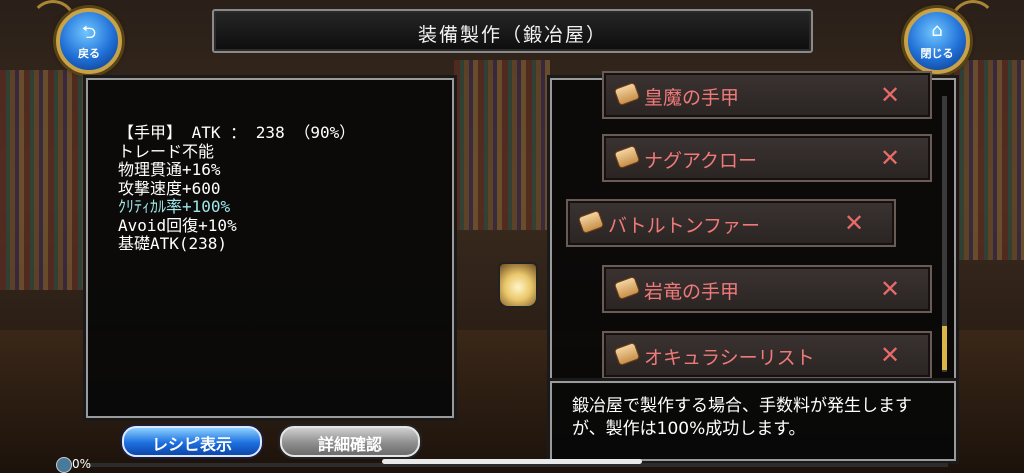 The image size is (1024, 473). I want to click on detail-confirm-label: 詳細確認, so click(349, 444).